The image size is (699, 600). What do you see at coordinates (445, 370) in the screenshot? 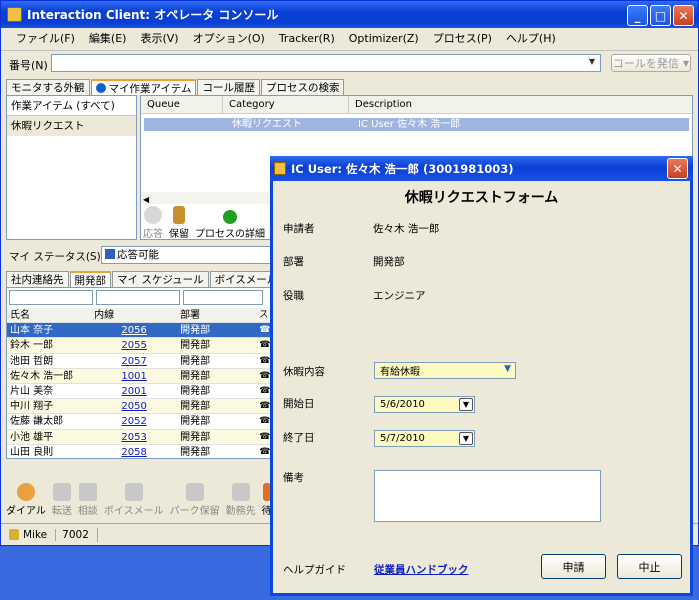
I see `leave-type-select: 有給休暇 ▼` at bounding box center [445, 370].